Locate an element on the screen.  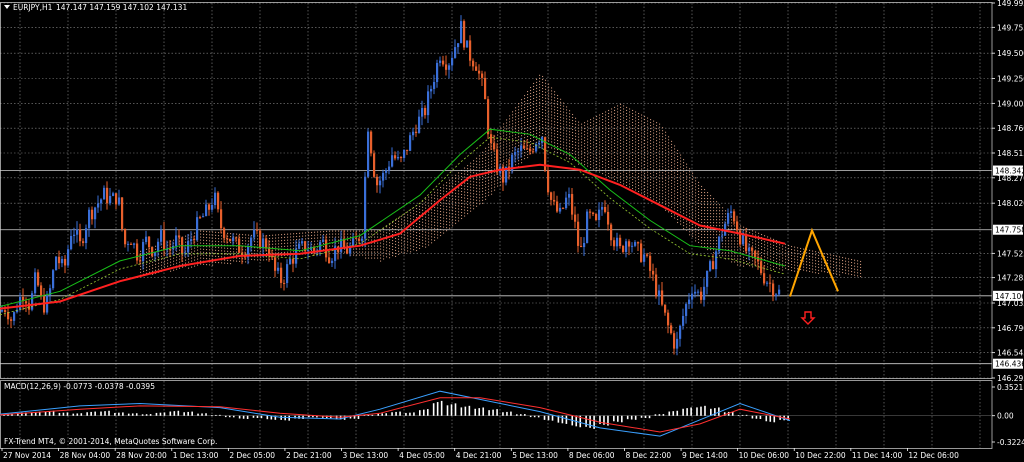
time-tick-label: 2 Dec 05:00 is located at coordinates (252, 455).